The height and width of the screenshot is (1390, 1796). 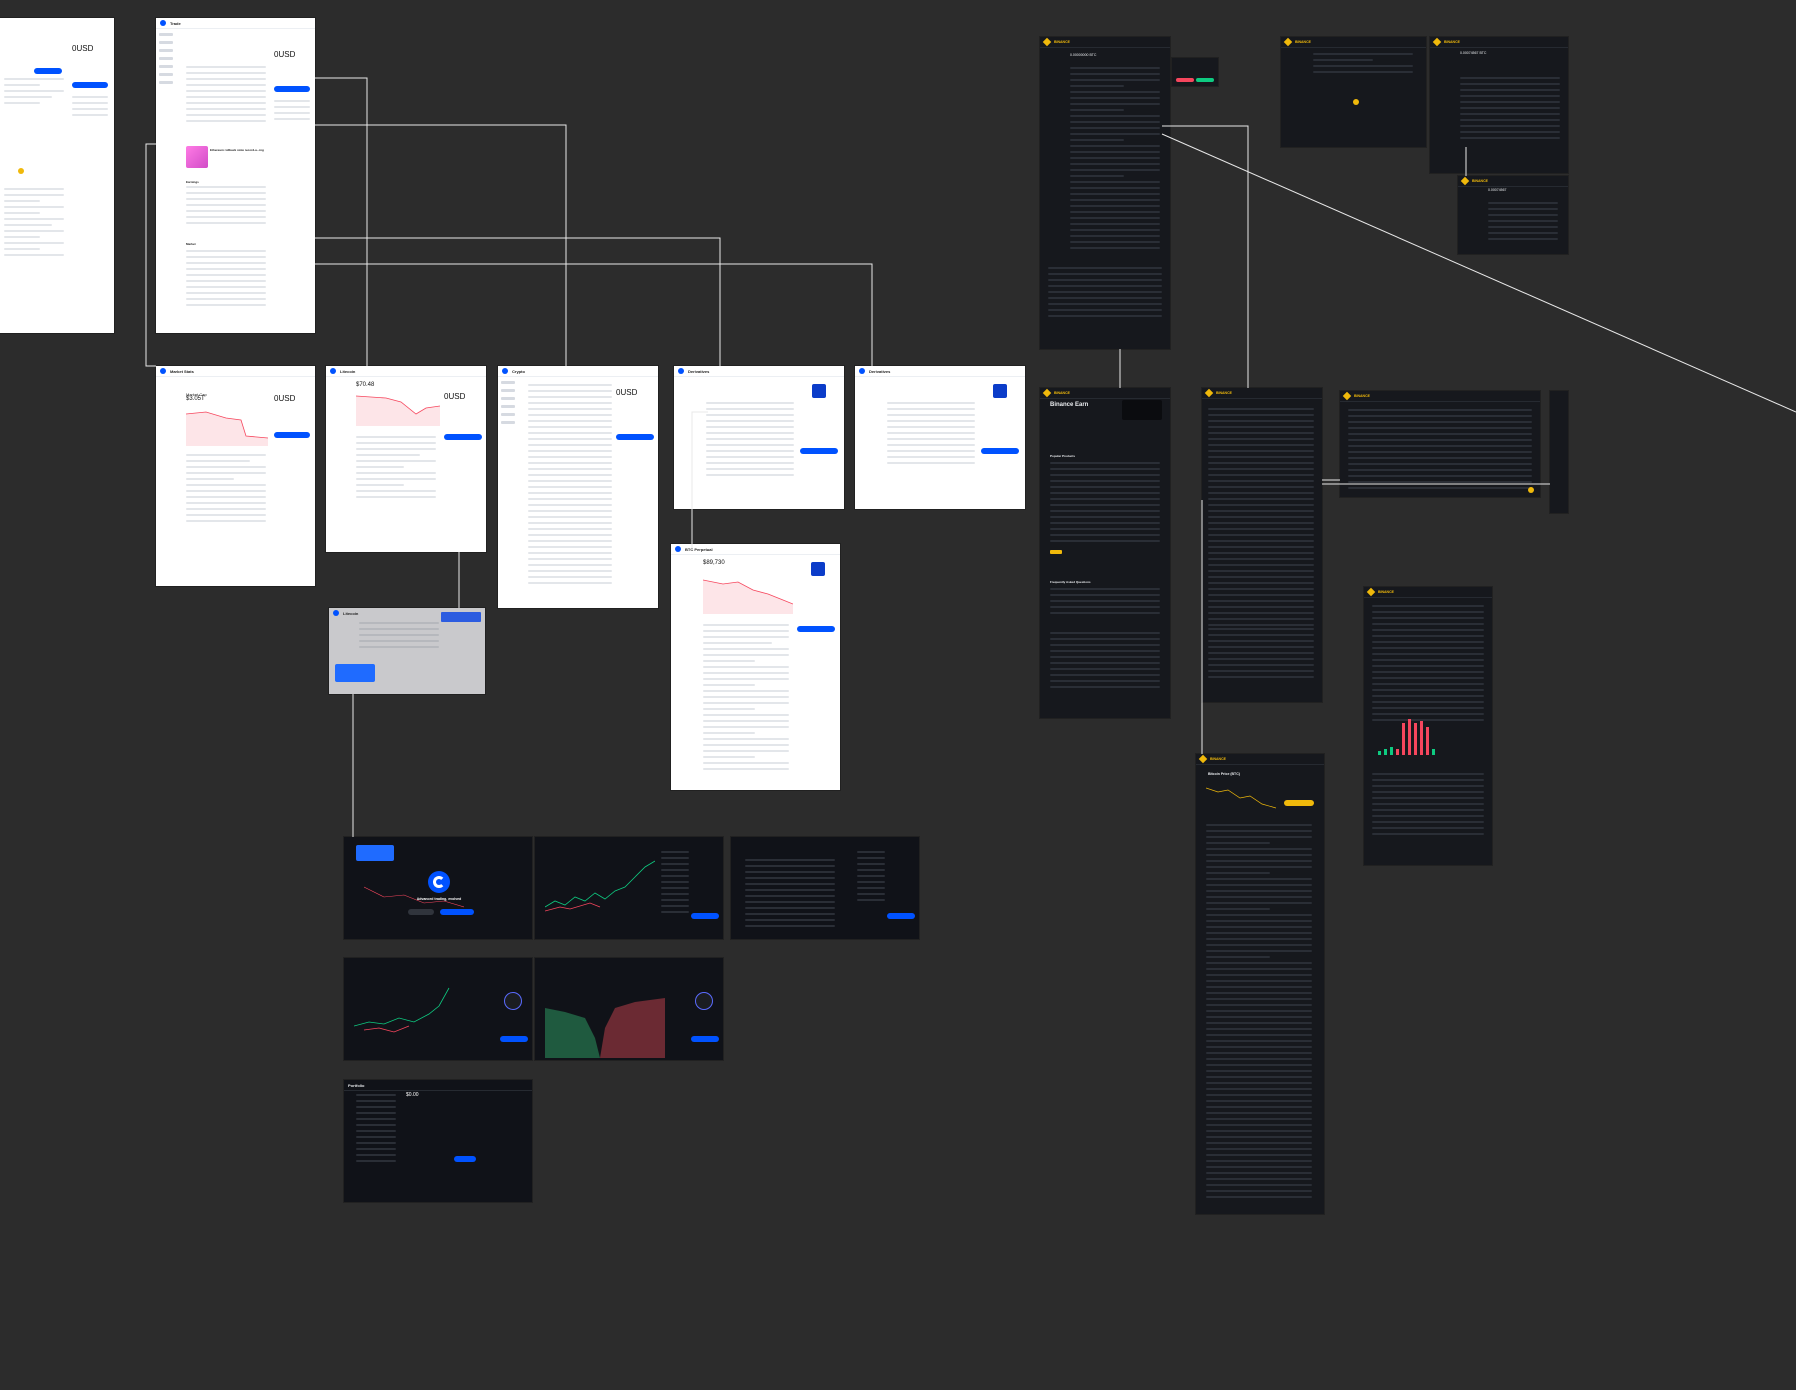 I want to click on trade-balance: 0USD, so click(x=285, y=54).